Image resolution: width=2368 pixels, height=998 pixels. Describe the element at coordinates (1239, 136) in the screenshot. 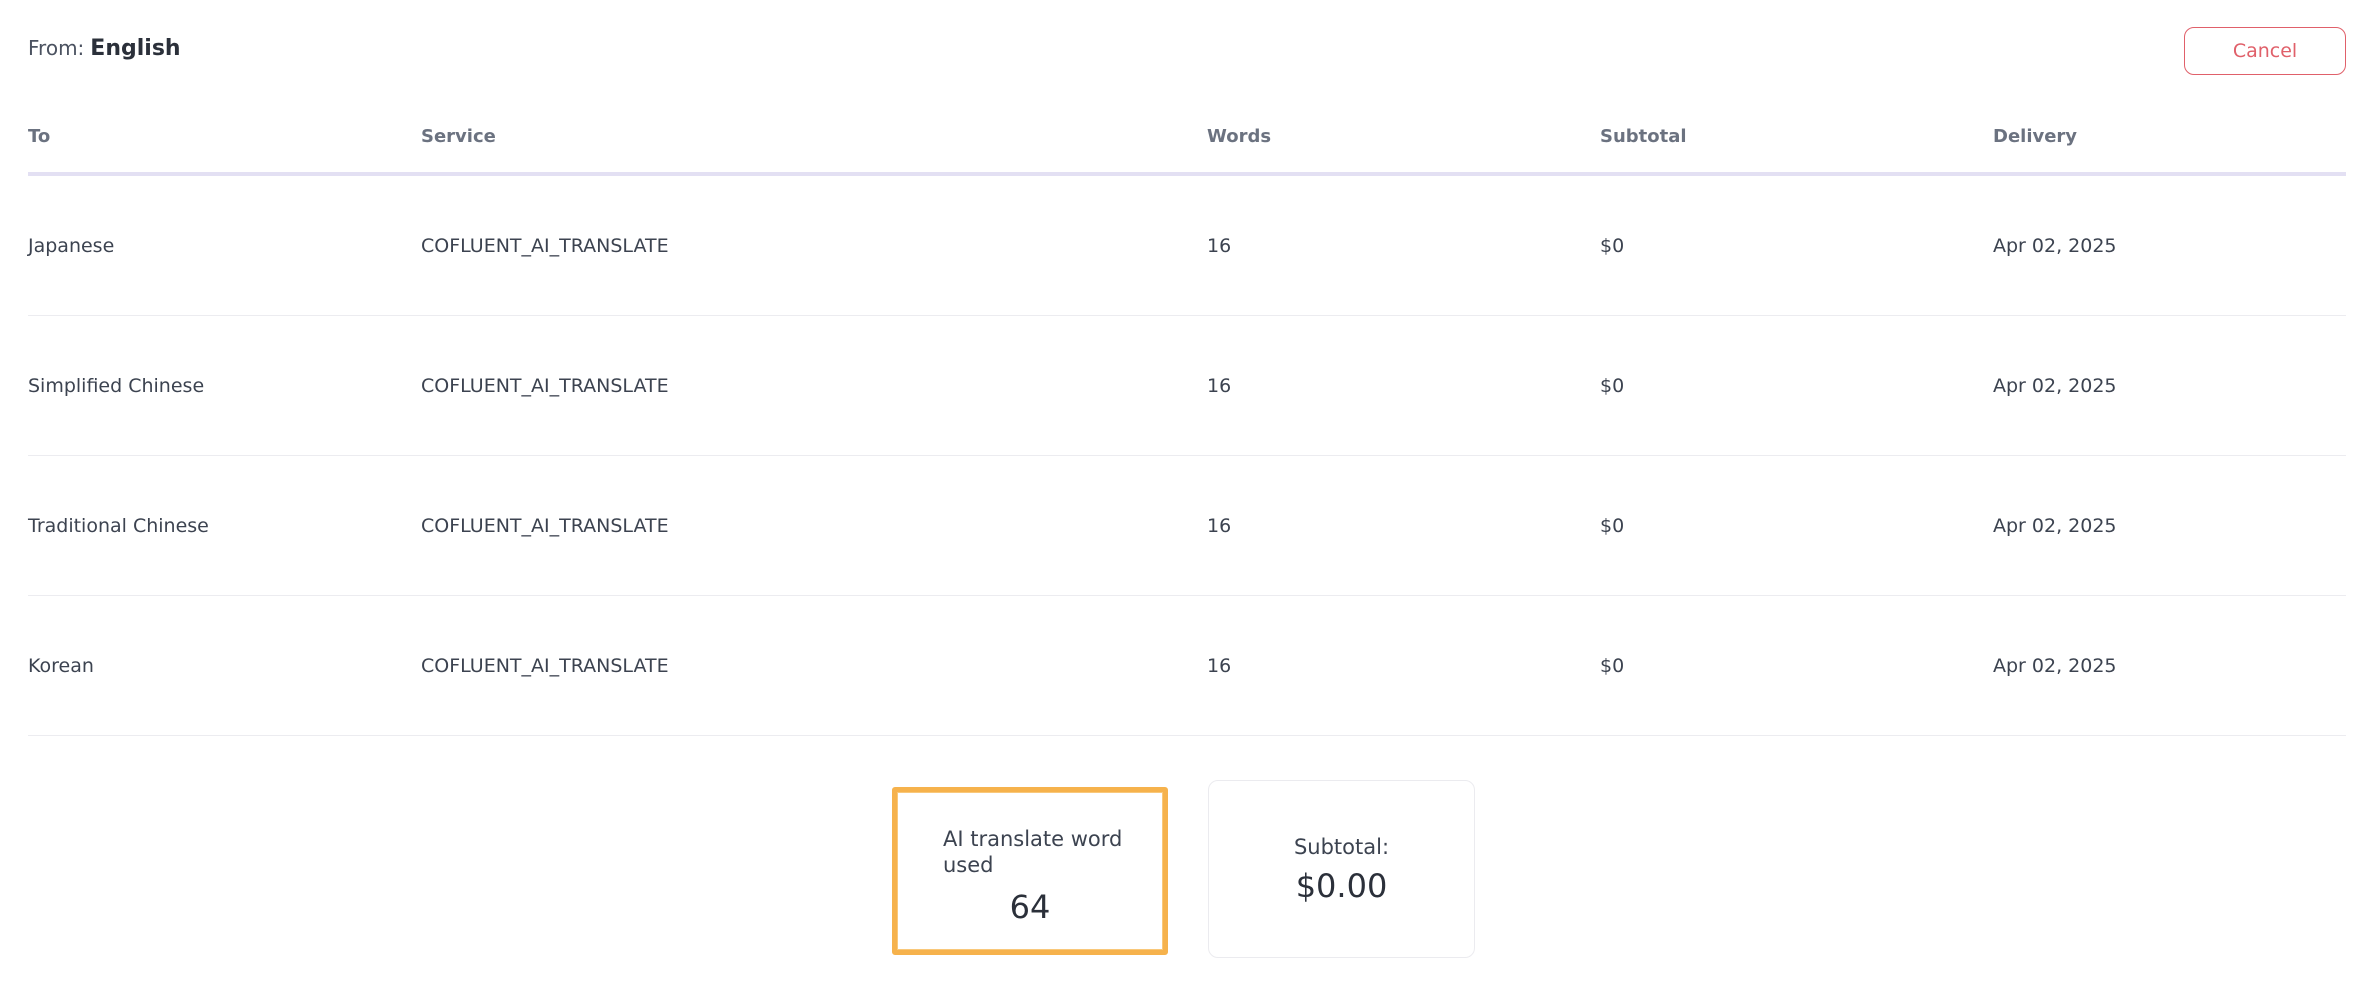

I see `column-header-words: Words` at that location.